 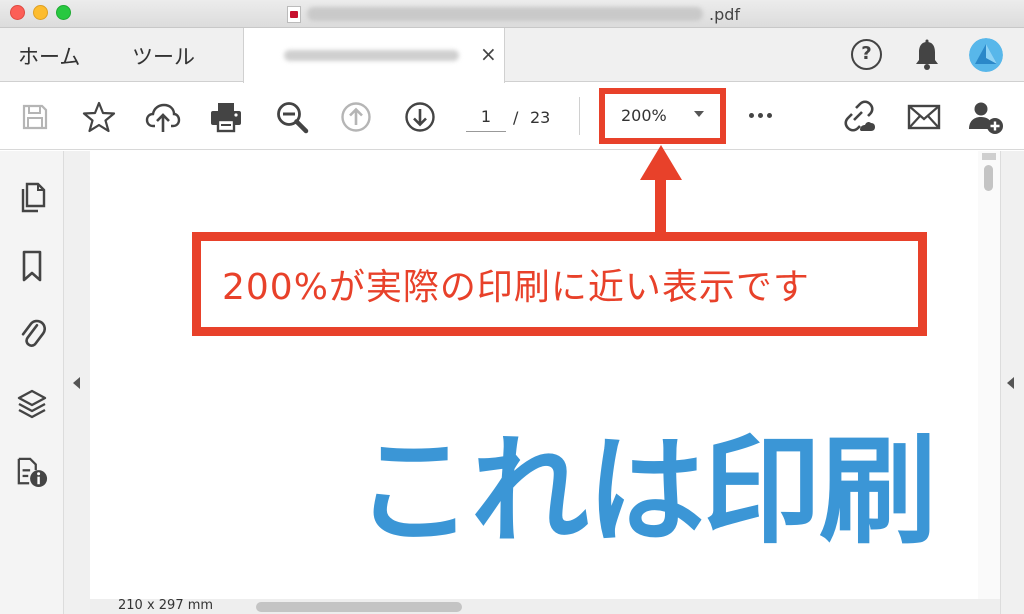 What do you see at coordinates (866, 54) in the screenshot?
I see `help-icon: ?` at bounding box center [866, 54].